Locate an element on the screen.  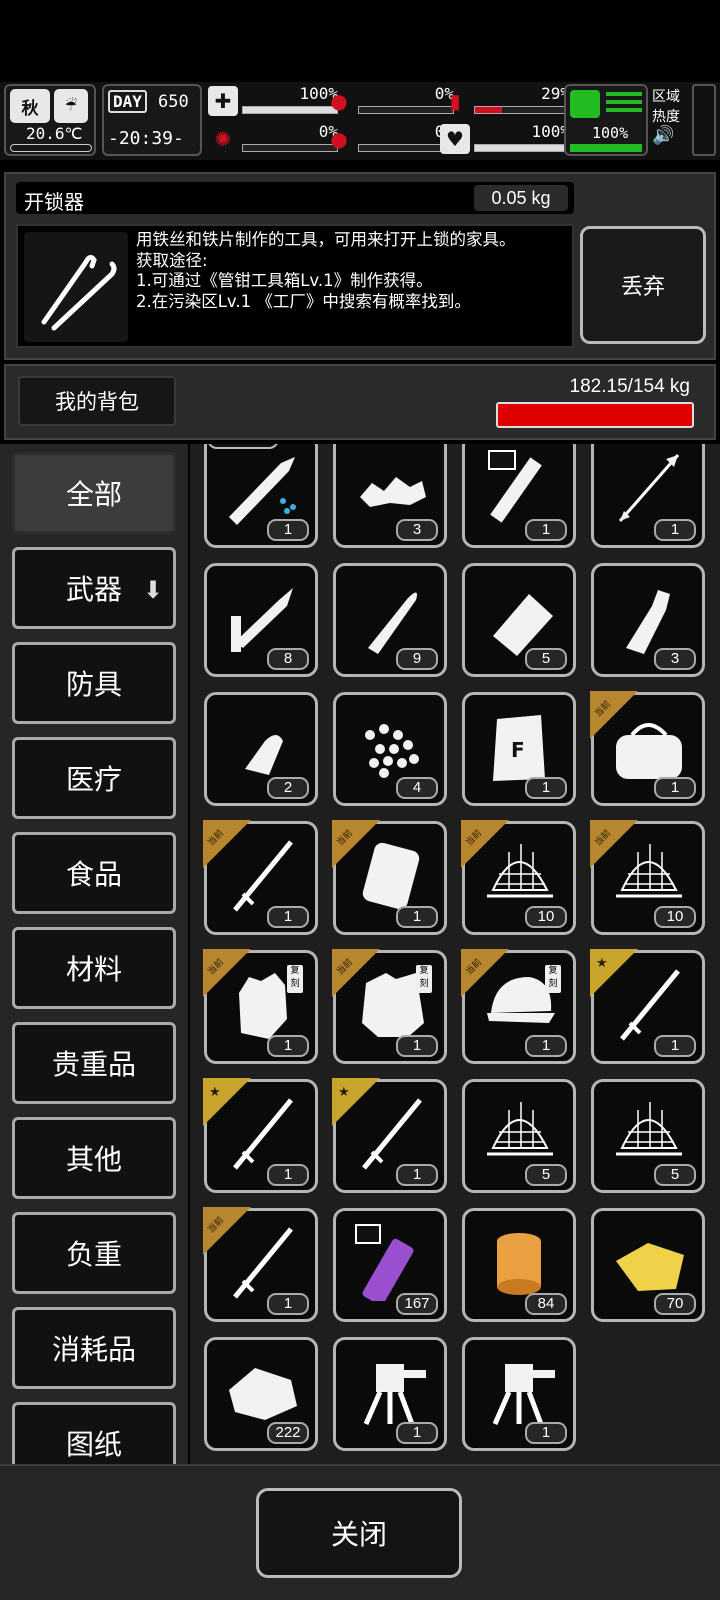
category-tab: 食品 is located at coordinates (94, 873).